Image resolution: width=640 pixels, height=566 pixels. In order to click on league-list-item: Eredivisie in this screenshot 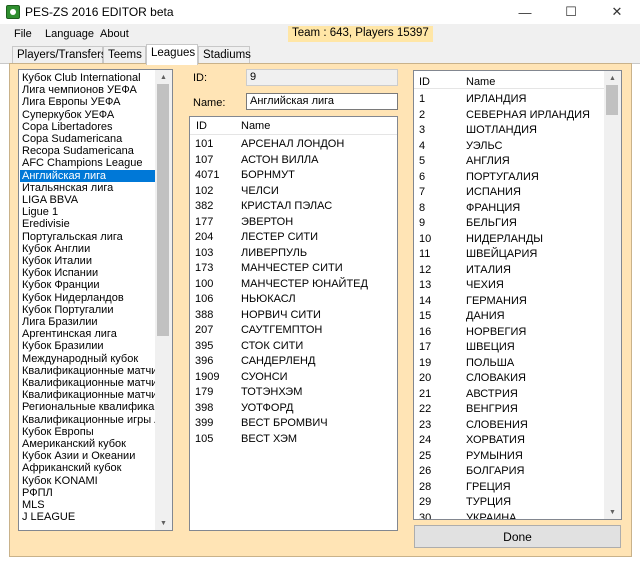, I will do `click(87, 224)`.